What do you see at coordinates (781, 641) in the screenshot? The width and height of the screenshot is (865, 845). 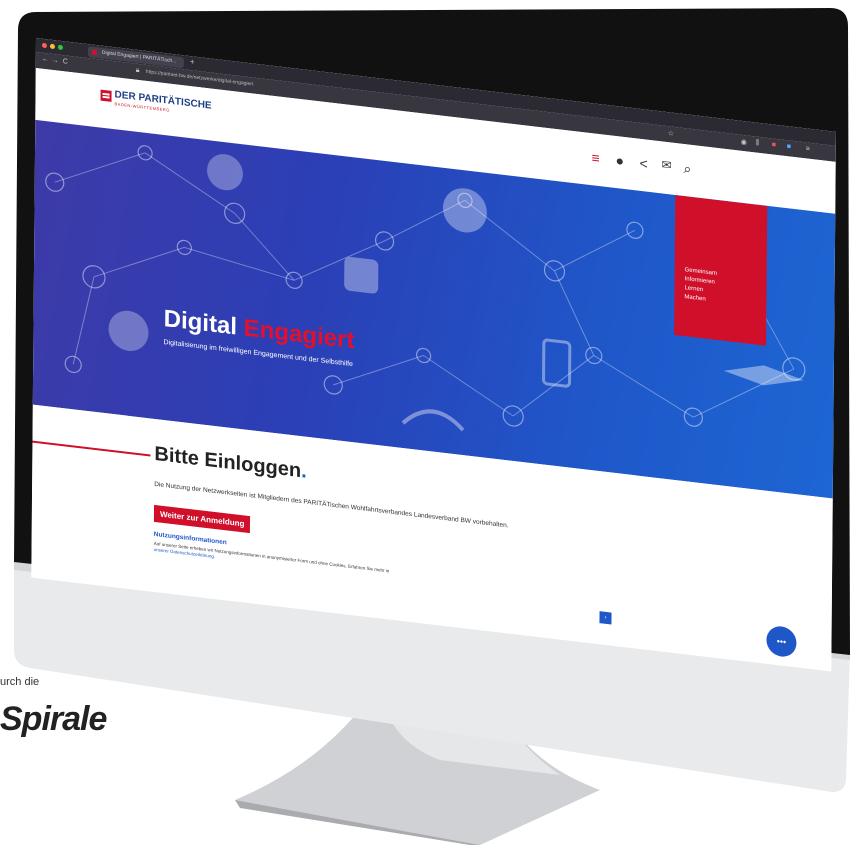 I see `chat-bot-icon: •••` at bounding box center [781, 641].